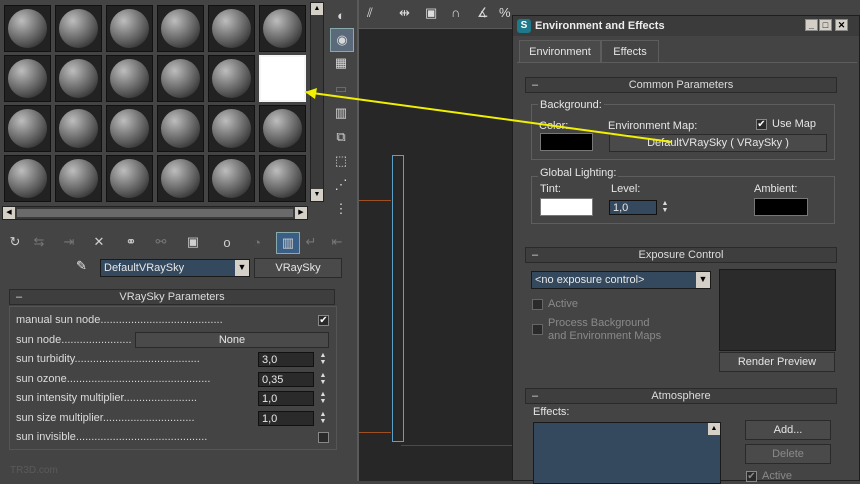  I want to click on exposure-control-header: – Exposure Control, so click(681, 255).